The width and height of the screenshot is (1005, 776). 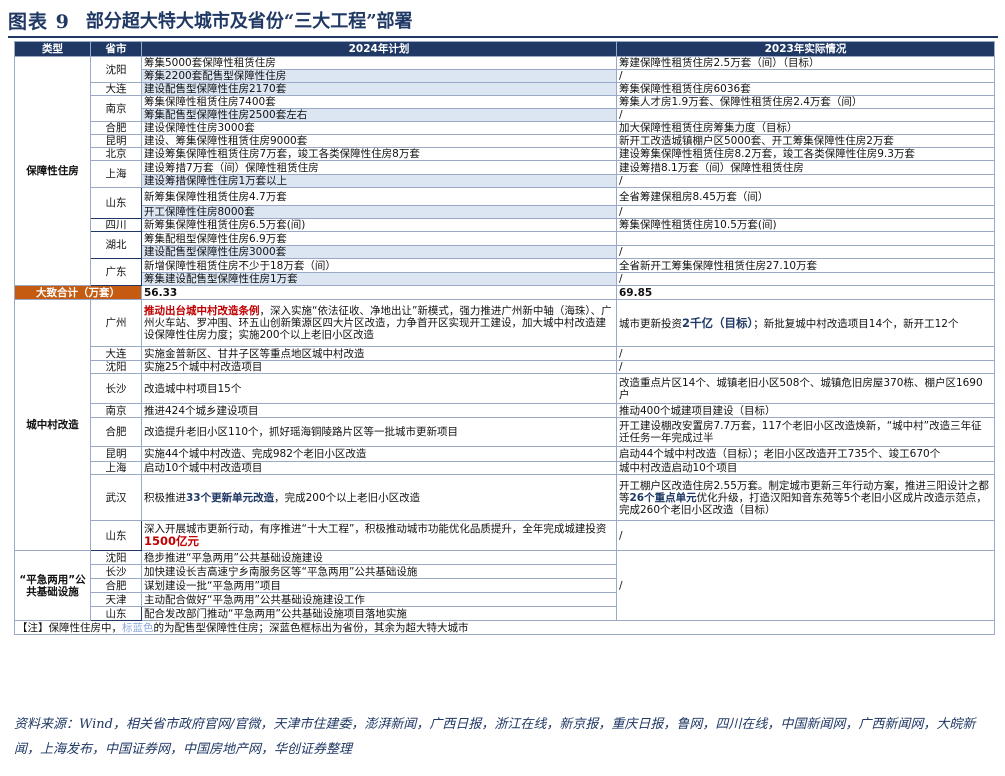 I want to click on actual-cell: 城市更新投资2千亿（目标）；新批复城中村改造项目14个，新开工12个, so click(x=805, y=323).